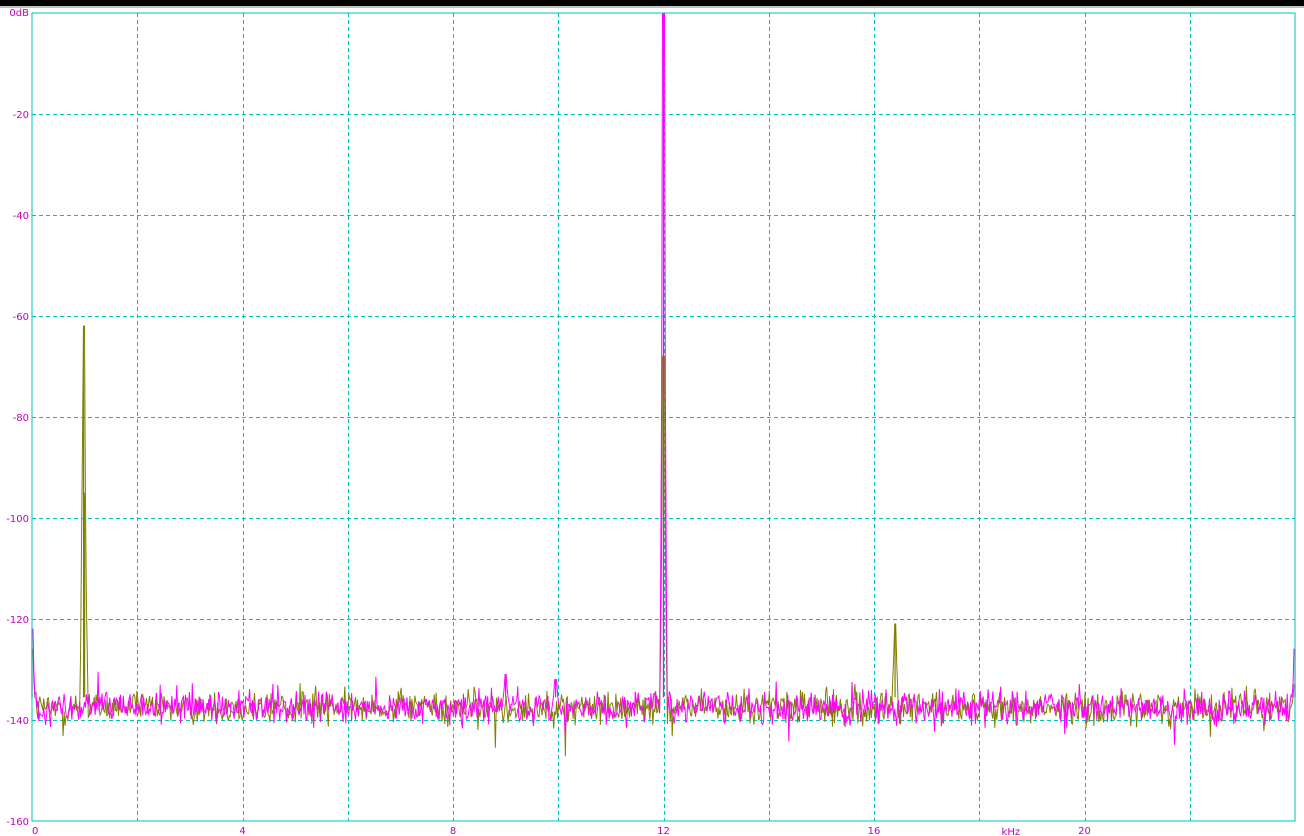  Describe the element at coordinates (21, 418) in the screenshot. I see `y-tick-label: -80` at that location.